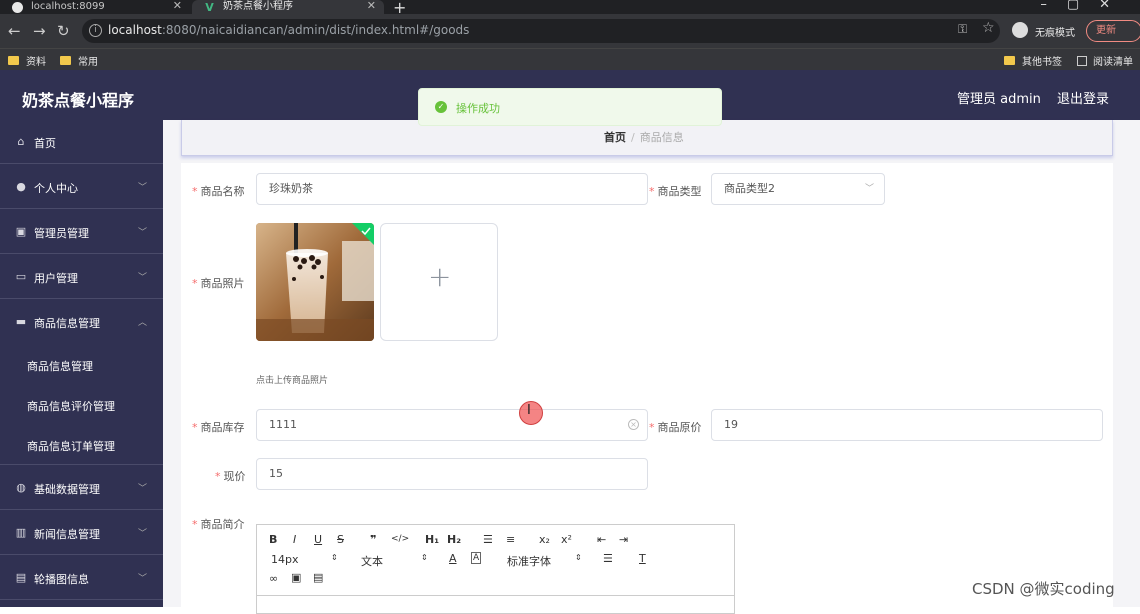 The height and width of the screenshot is (614, 1140). What do you see at coordinates (432, 539) in the screenshot?
I see `h1-button: H₁` at bounding box center [432, 539].